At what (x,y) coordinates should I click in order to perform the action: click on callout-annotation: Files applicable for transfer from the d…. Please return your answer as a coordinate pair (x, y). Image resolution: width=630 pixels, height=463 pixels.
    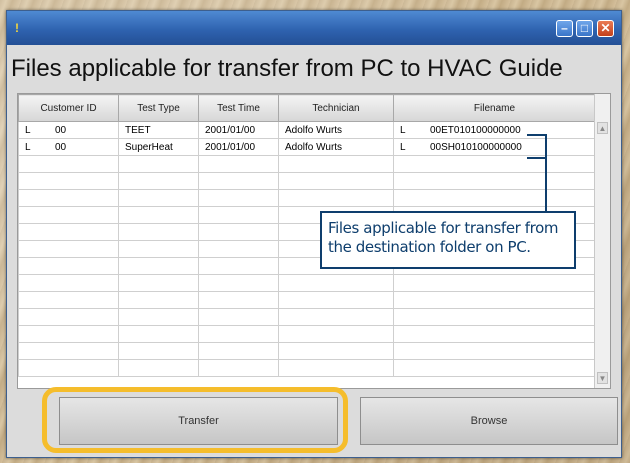
    Looking at the image, I should click on (448, 240).